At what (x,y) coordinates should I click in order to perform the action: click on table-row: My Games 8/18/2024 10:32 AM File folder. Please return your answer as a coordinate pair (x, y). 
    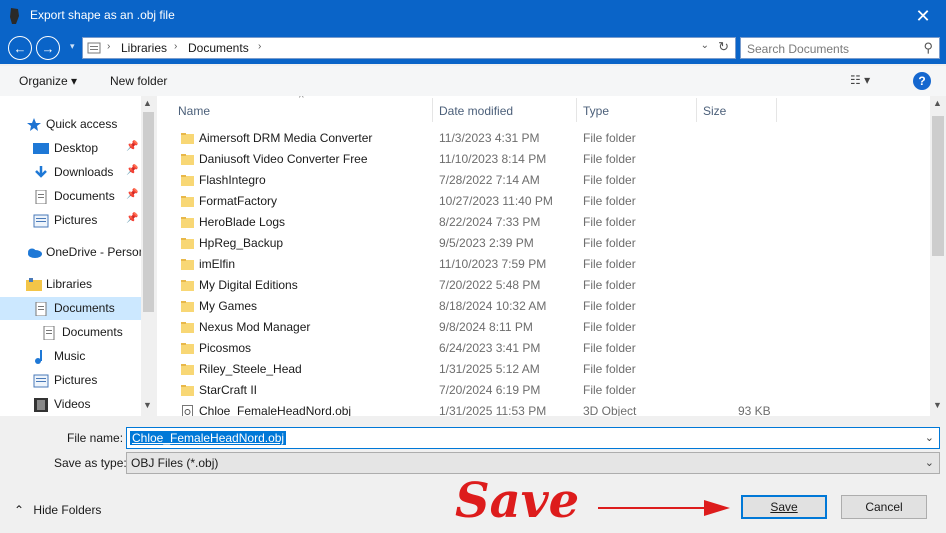
    Looking at the image, I should click on (447, 306).